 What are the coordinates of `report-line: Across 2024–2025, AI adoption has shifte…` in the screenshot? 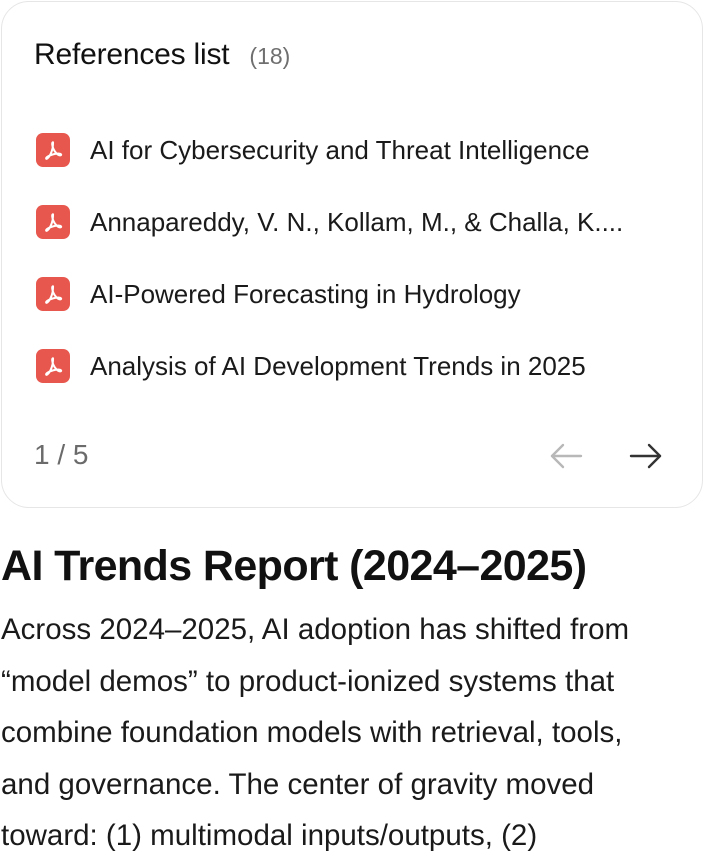 It's located at (315, 629).